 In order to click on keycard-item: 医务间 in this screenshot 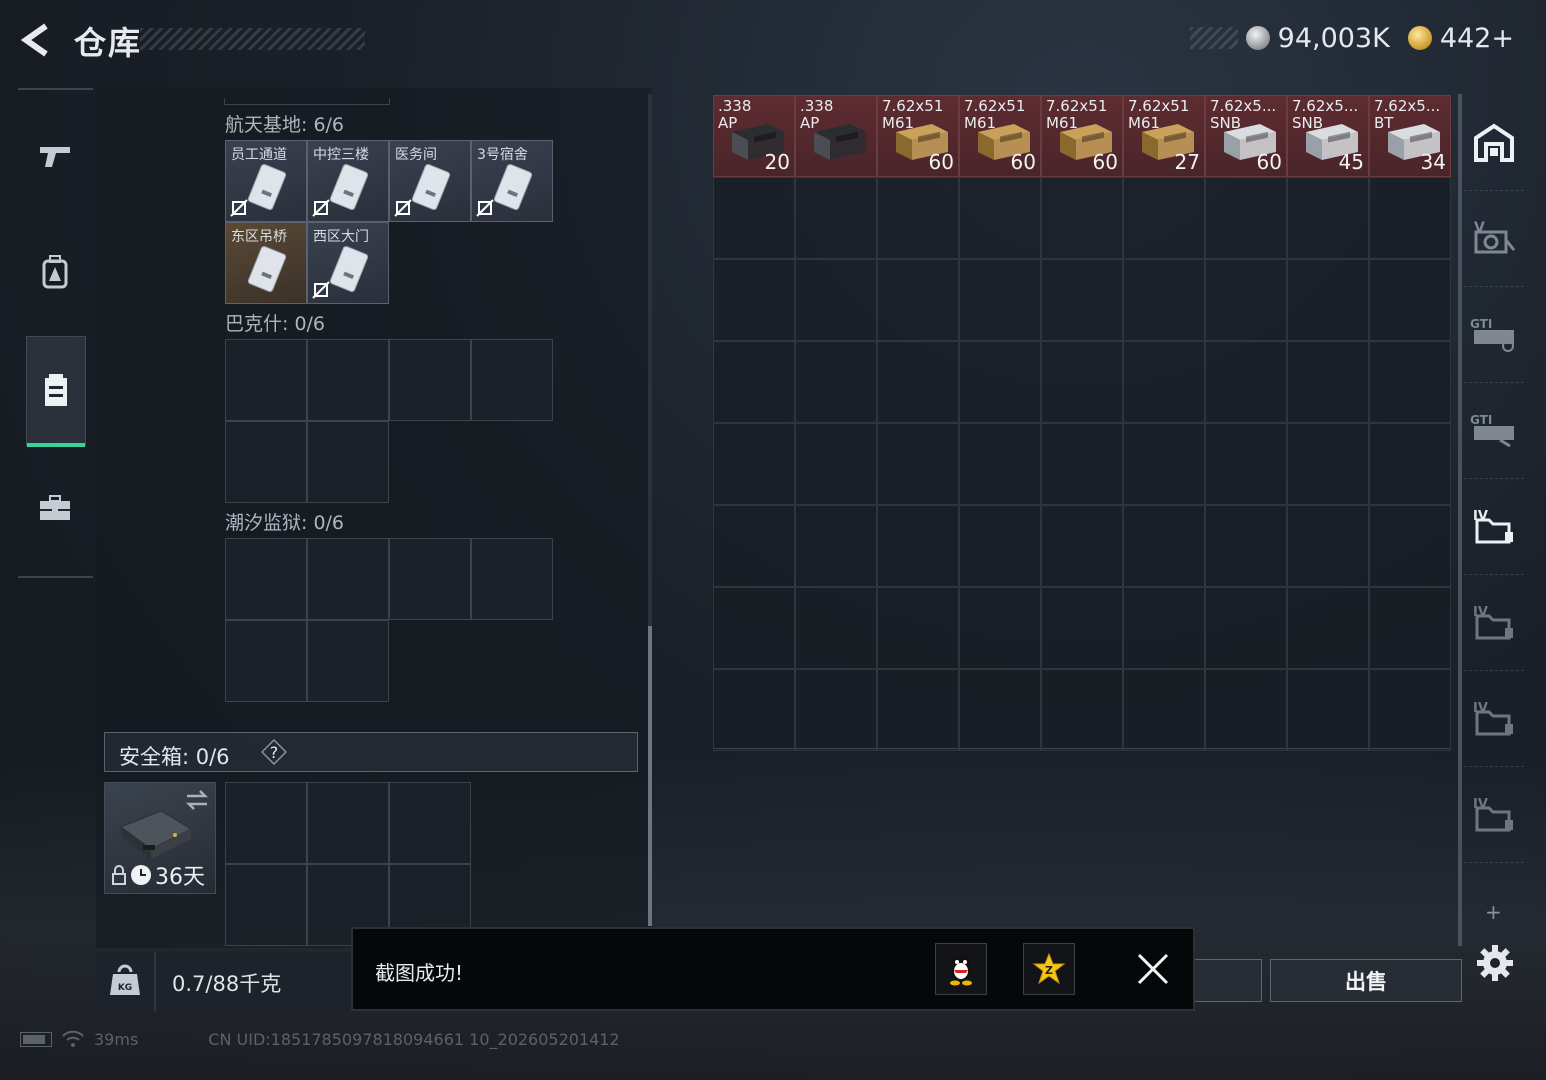, I will do `click(430, 181)`.